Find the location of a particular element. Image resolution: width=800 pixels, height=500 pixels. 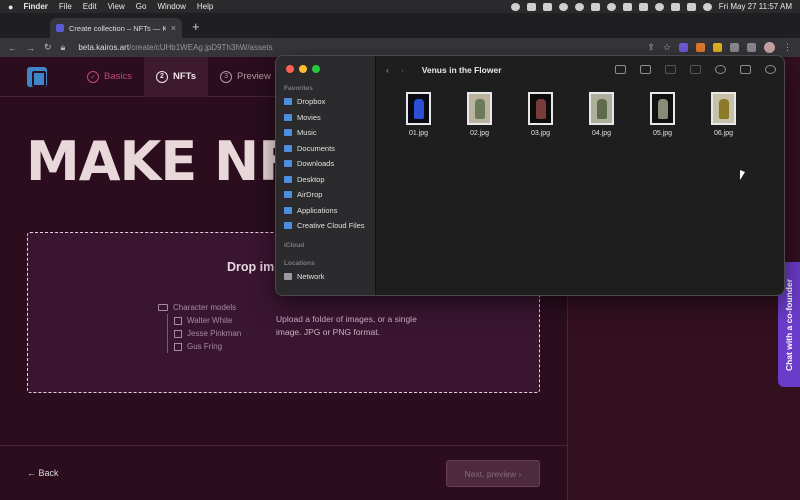

sidebar-item-label: Dropbox is located at coordinates (311, 101).